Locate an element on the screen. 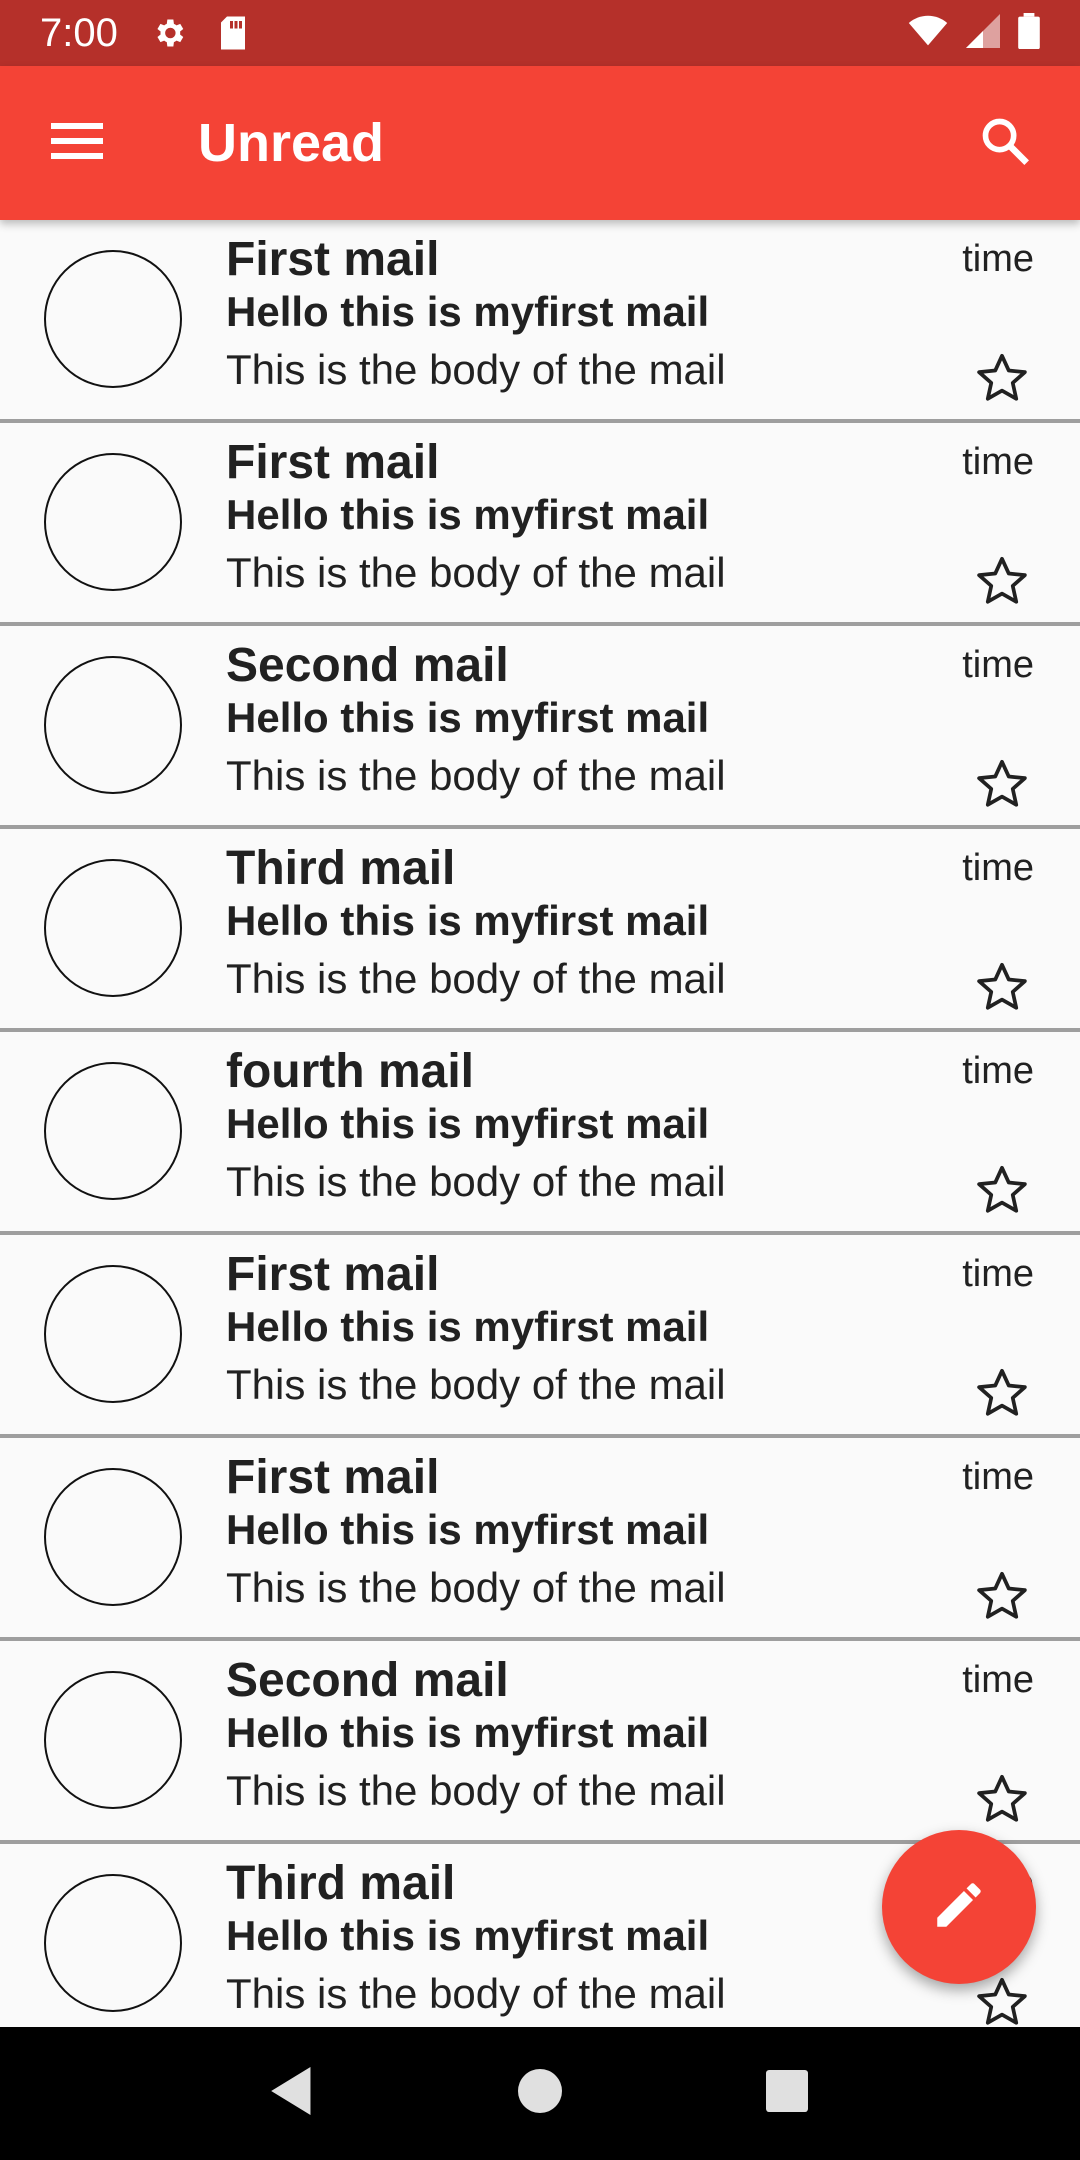 The image size is (1080, 2160). status-time: 7:00 is located at coordinates (79, 32).